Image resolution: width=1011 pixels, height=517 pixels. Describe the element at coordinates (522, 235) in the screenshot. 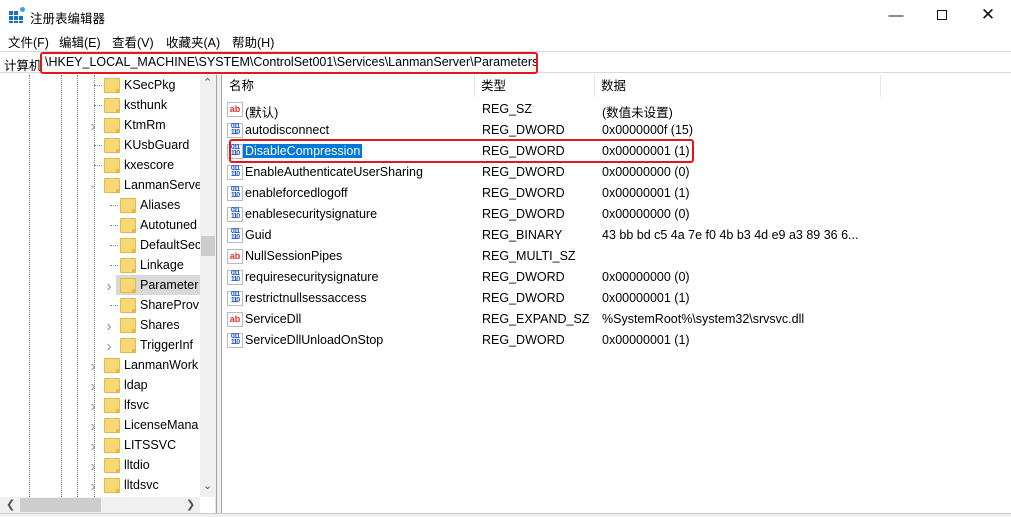

I see `value-type: REG_BINARY` at that location.